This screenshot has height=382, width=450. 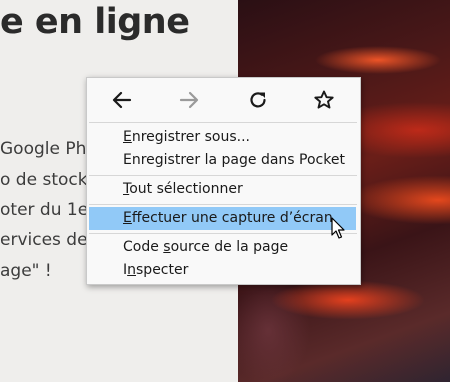 I want to click on body-text-line: age" !, so click(x=26, y=271).